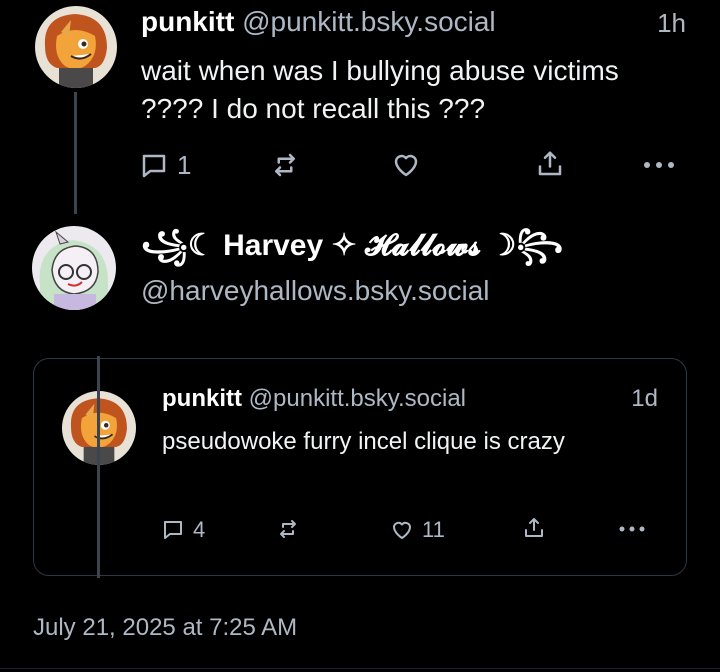 The height and width of the screenshot is (672, 720). Describe the element at coordinates (363, 441) in the screenshot. I see `quote-text: pseudowoke furry incel clique is crazy` at that location.